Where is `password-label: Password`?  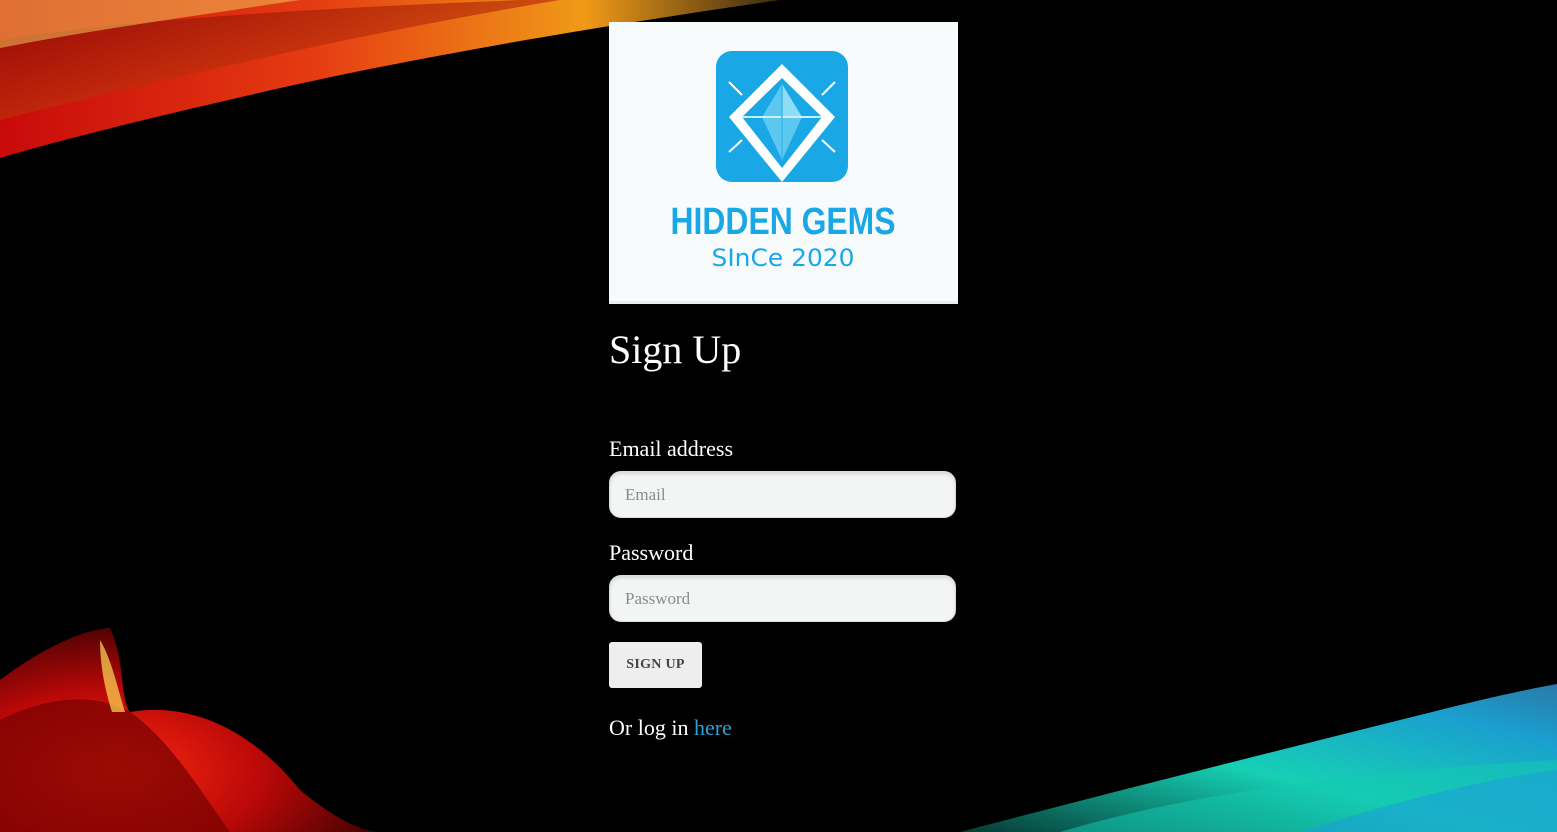
password-label: Password is located at coordinates (651, 552).